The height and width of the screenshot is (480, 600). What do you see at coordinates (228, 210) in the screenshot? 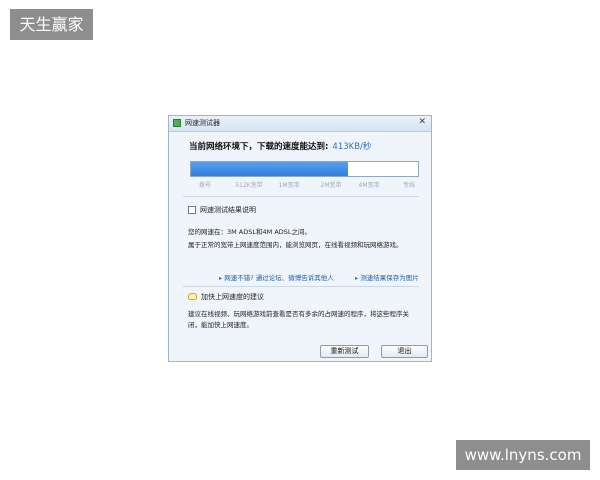
I see `result-section-title: 网速测试结果说明` at bounding box center [228, 210].